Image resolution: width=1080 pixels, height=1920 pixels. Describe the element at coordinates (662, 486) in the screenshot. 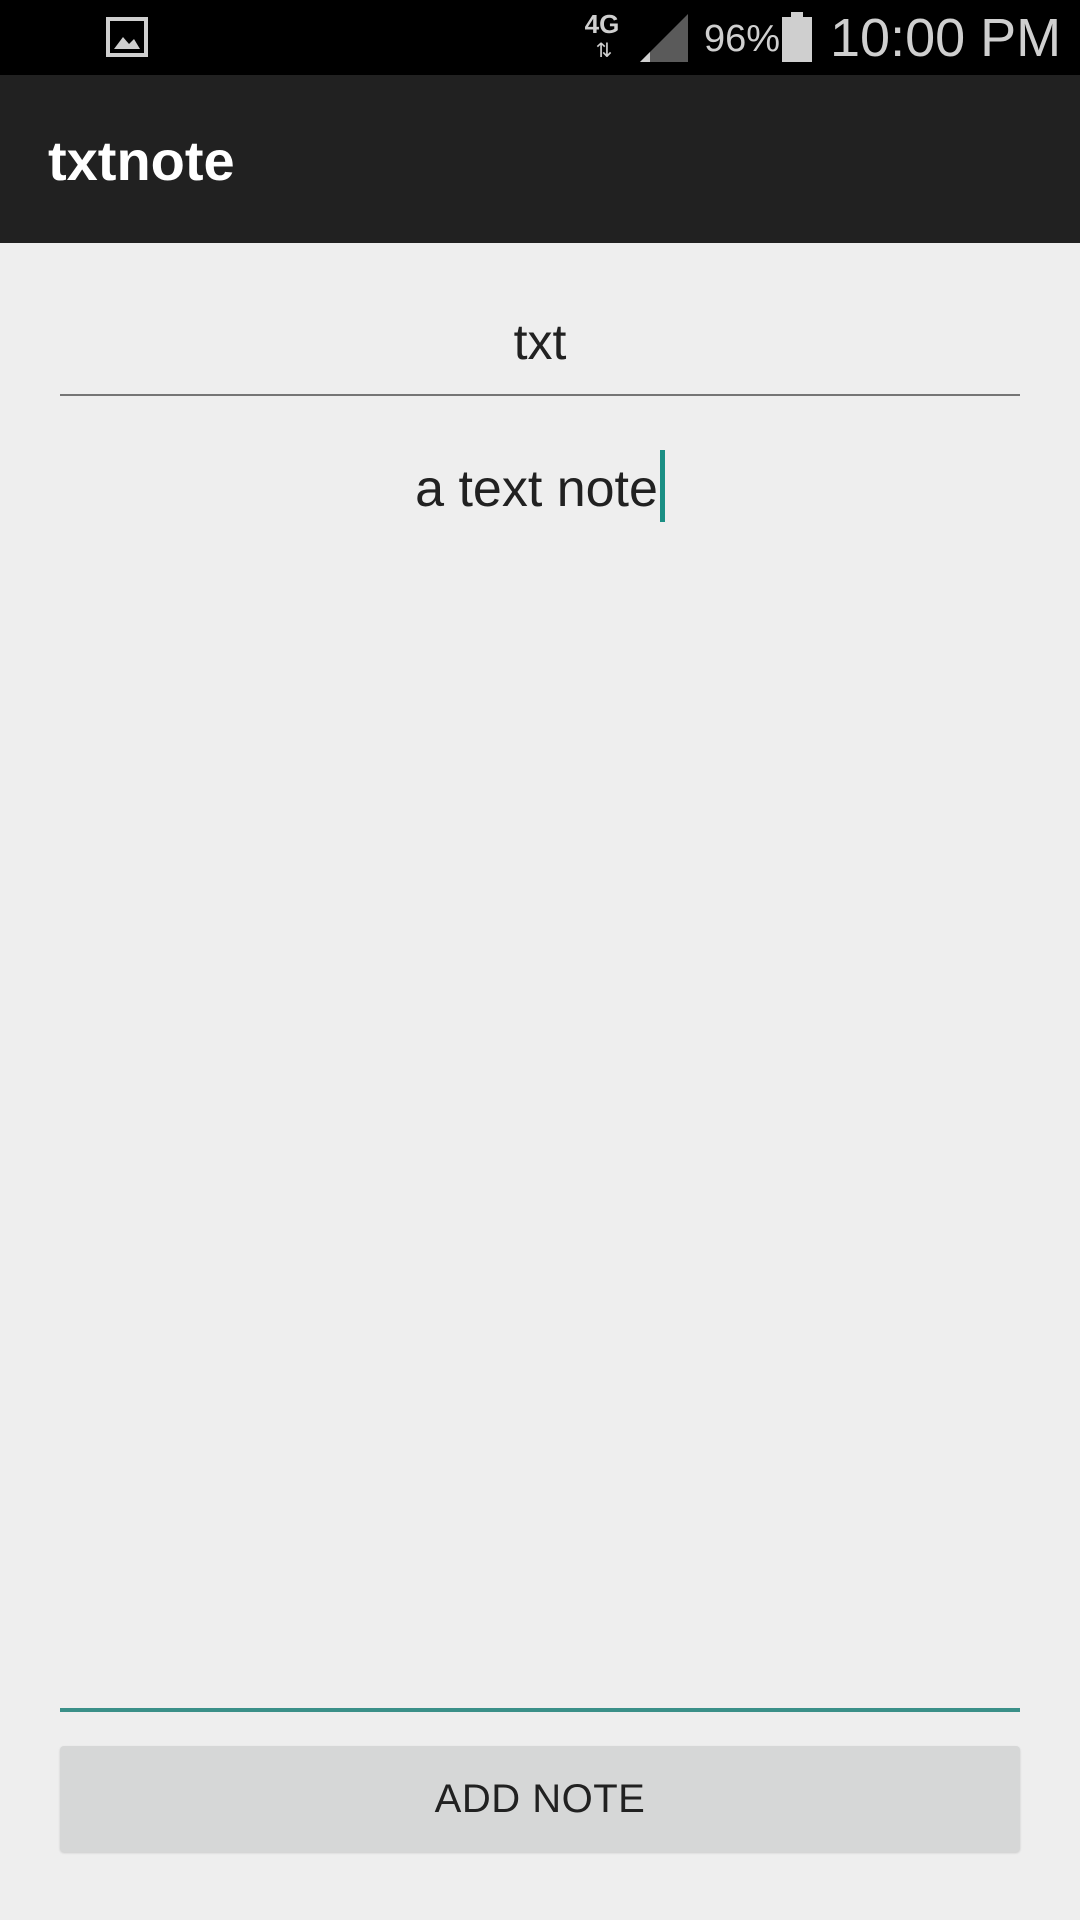

I see `text-cursor` at that location.